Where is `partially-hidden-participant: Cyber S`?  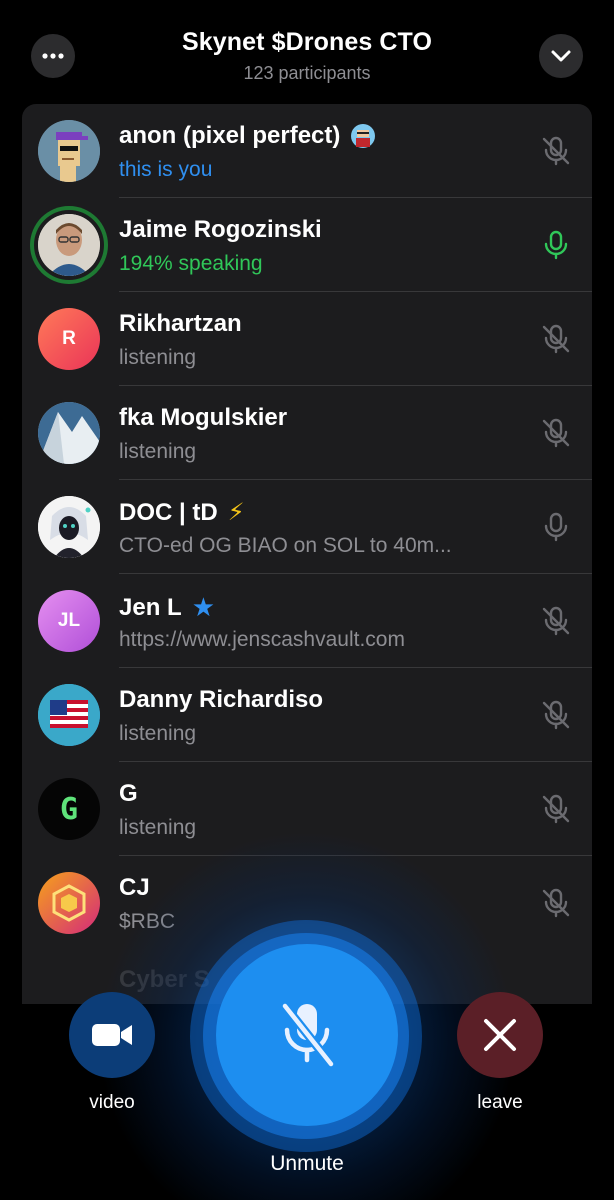
partially-hidden-participant: Cyber S is located at coordinates (164, 979).